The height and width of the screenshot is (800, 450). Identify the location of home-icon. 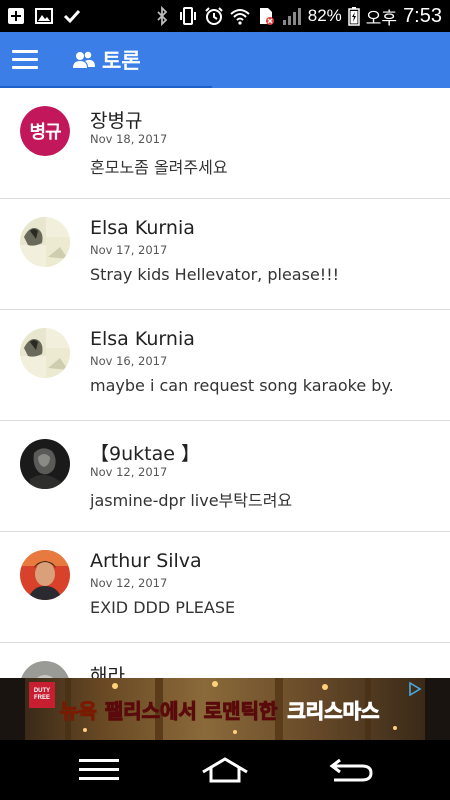
(225, 770).